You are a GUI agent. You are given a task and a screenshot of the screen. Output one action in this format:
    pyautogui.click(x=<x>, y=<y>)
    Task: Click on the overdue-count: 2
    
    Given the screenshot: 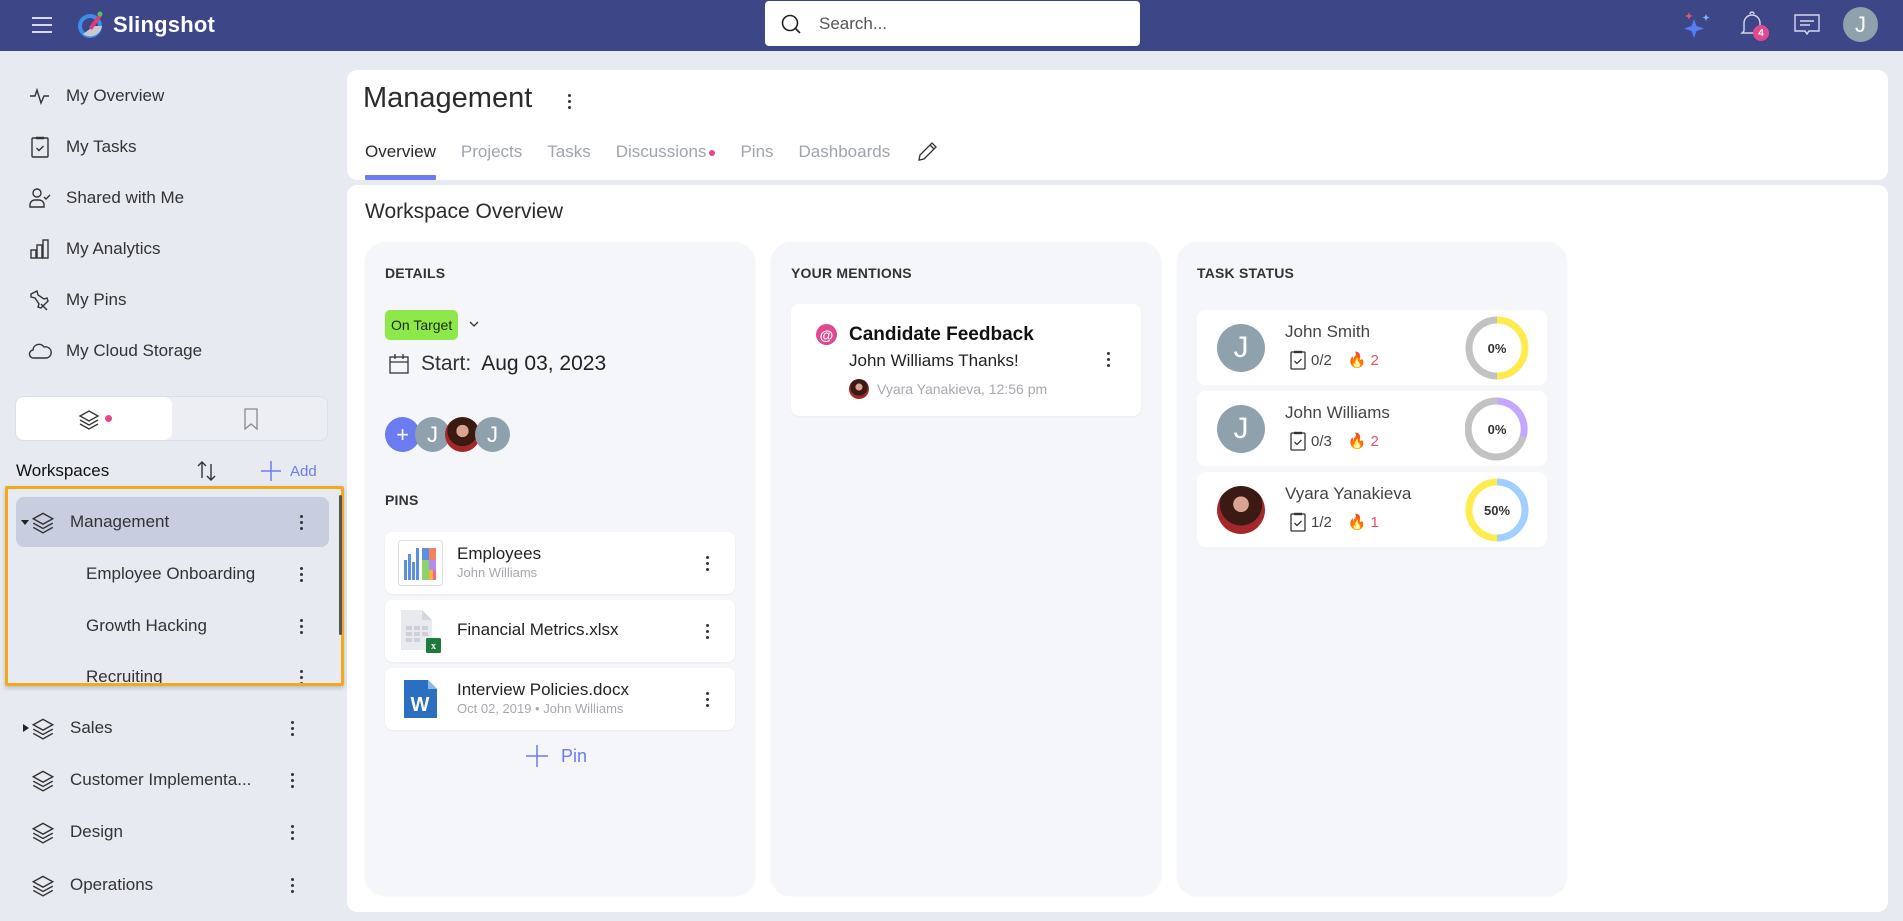 What is the action you would take?
    pyautogui.click(x=1374, y=441)
    